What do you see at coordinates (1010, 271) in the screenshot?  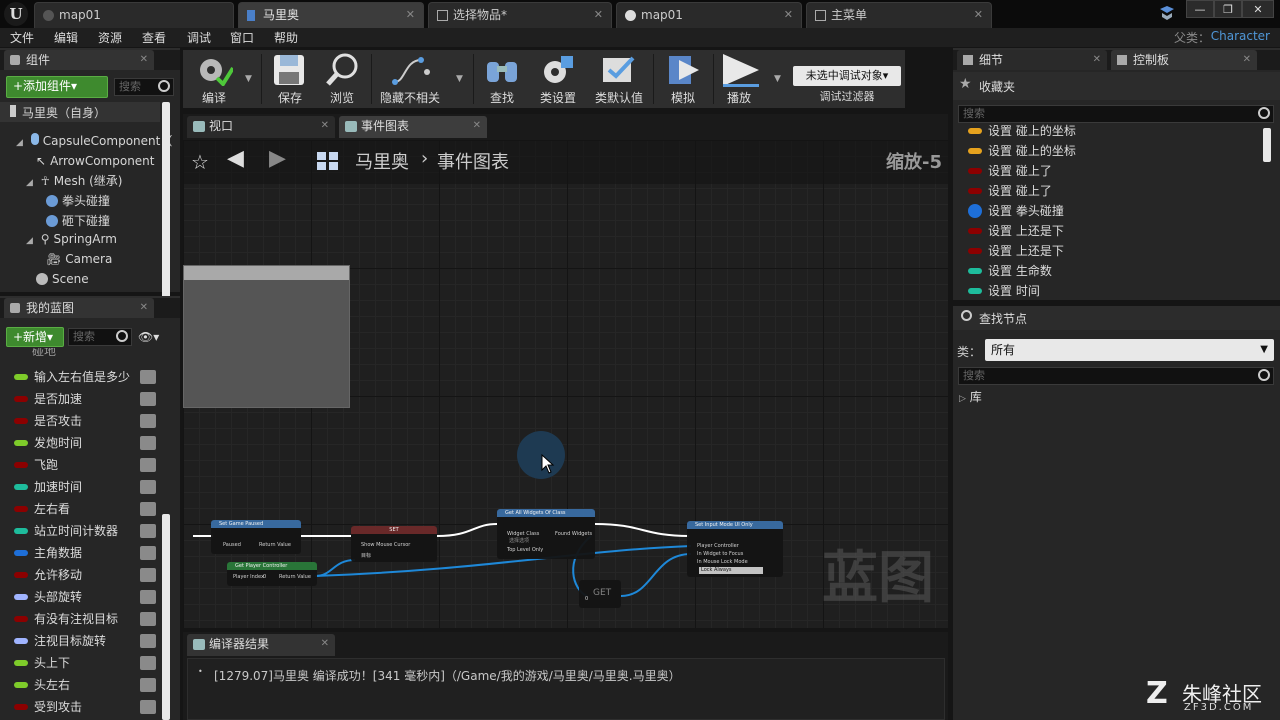 I see `favorite-item: 设置 生命数` at bounding box center [1010, 271].